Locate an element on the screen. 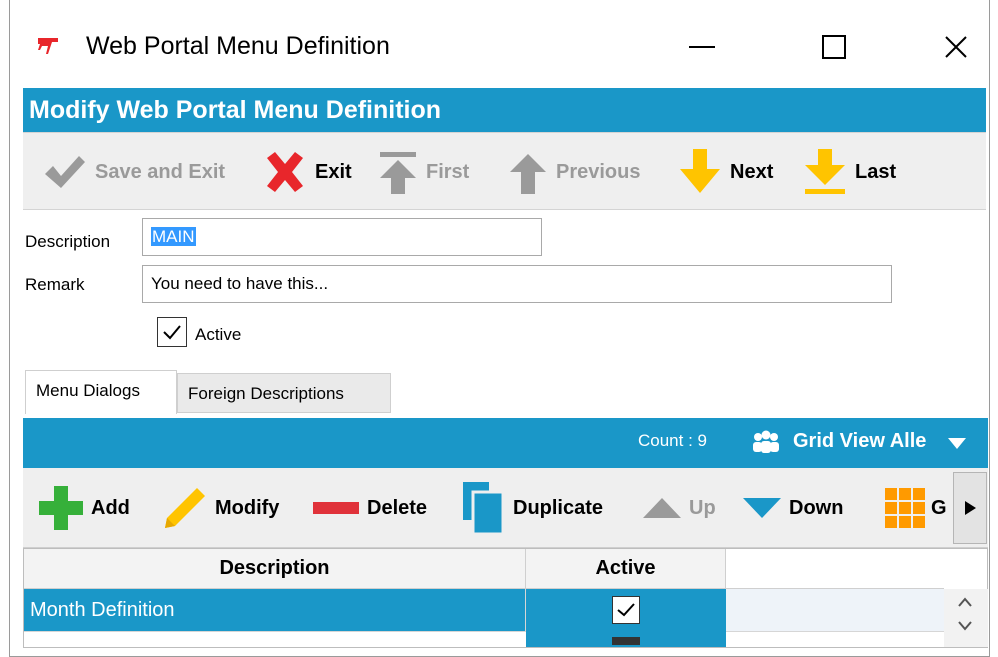 This screenshot has width=998, height=657. column-header-filler is located at coordinates (835, 569).